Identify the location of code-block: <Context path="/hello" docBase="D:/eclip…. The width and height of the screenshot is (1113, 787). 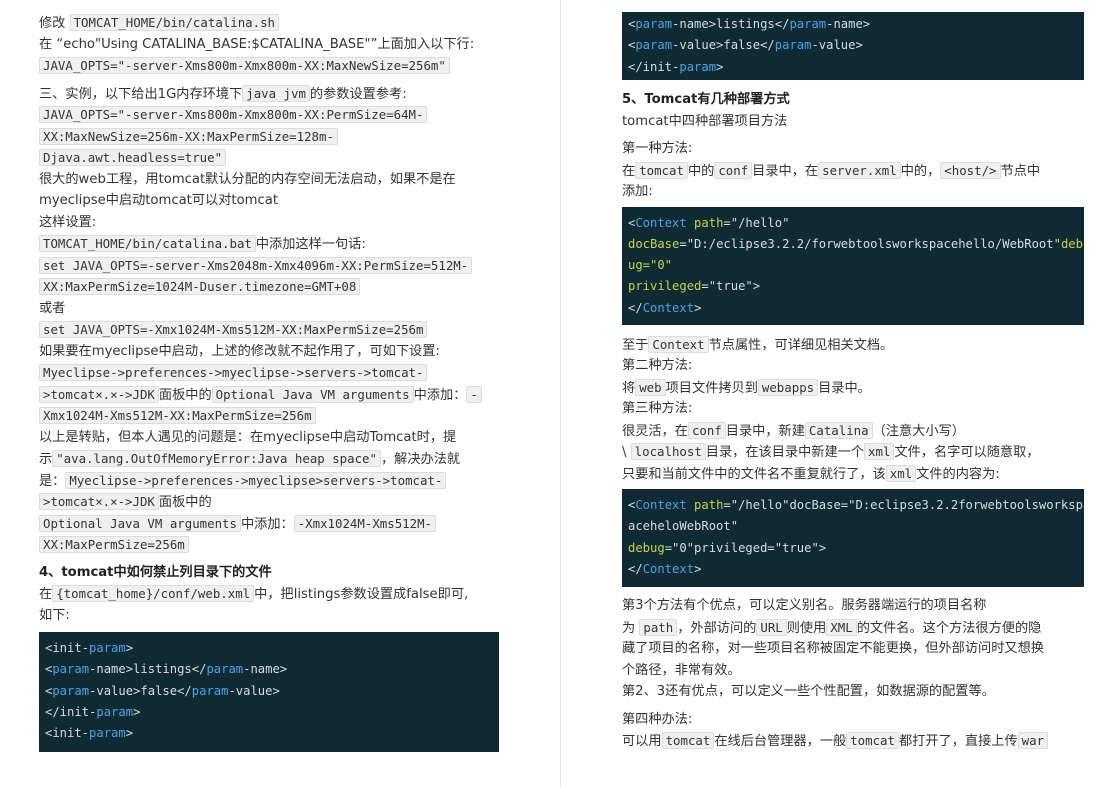
(853, 265).